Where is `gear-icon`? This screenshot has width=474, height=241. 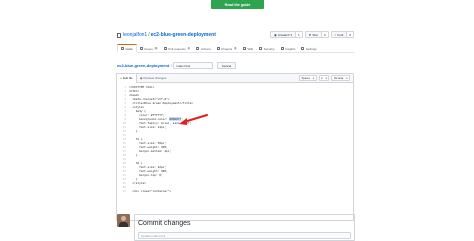 gear-icon is located at coordinates (303, 48).